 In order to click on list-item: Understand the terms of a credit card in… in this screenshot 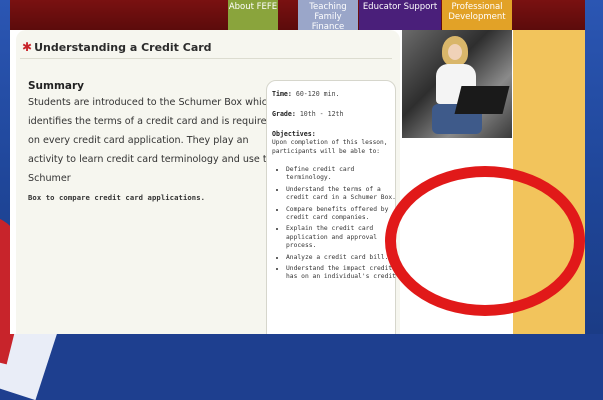, I will do `click(344, 194)`.